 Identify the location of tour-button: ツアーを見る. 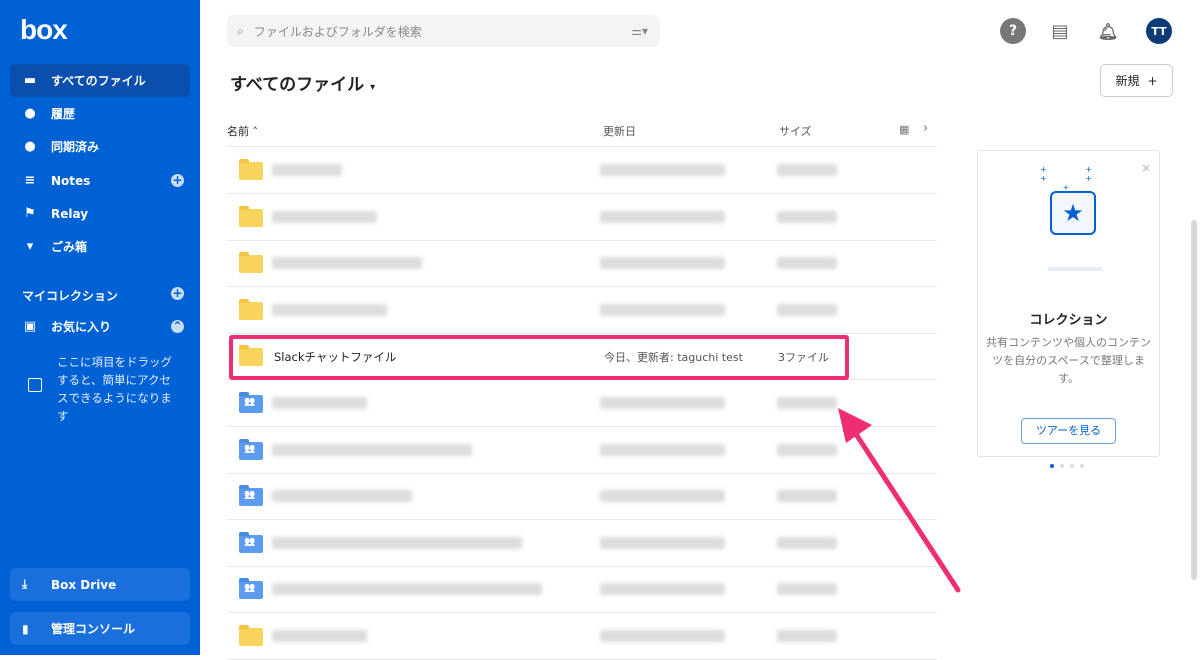
(1068, 431).